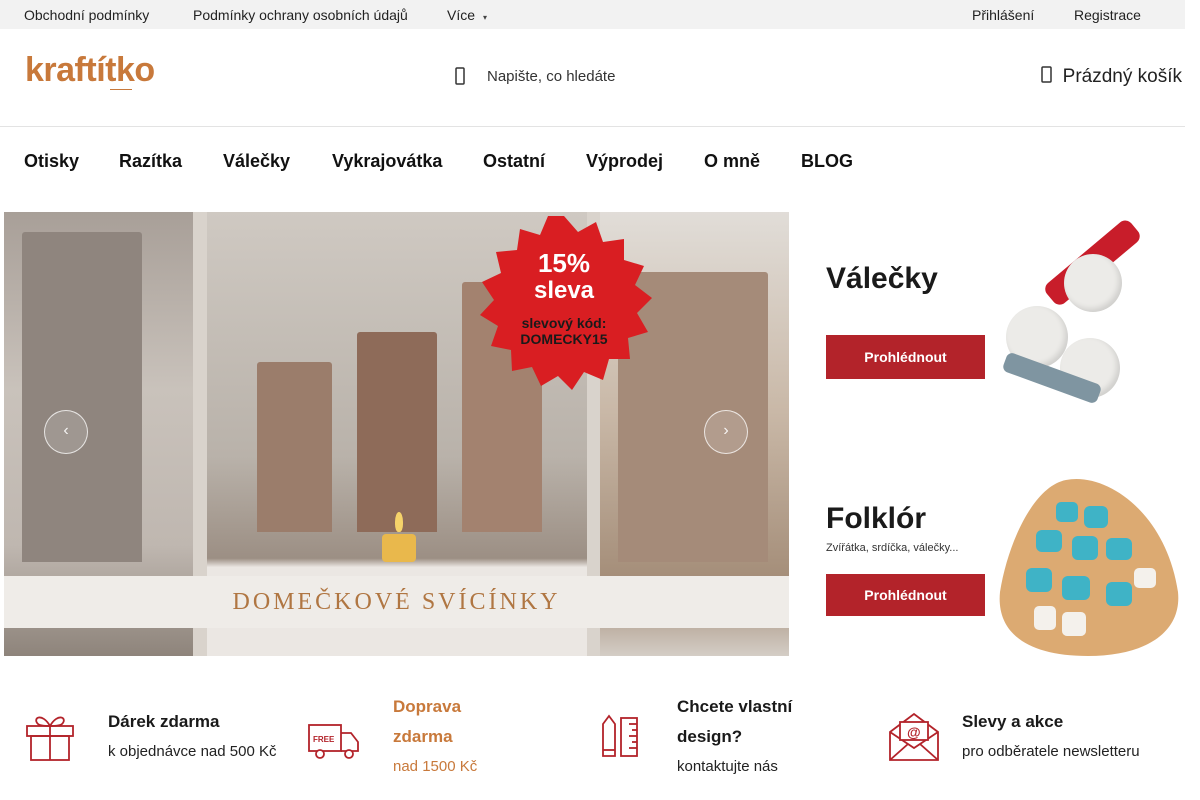 The image size is (1200, 800). Describe the element at coordinates (624, 161) in the screenshot. I see `nav-item-vyprodej: Výprodej` at that location.